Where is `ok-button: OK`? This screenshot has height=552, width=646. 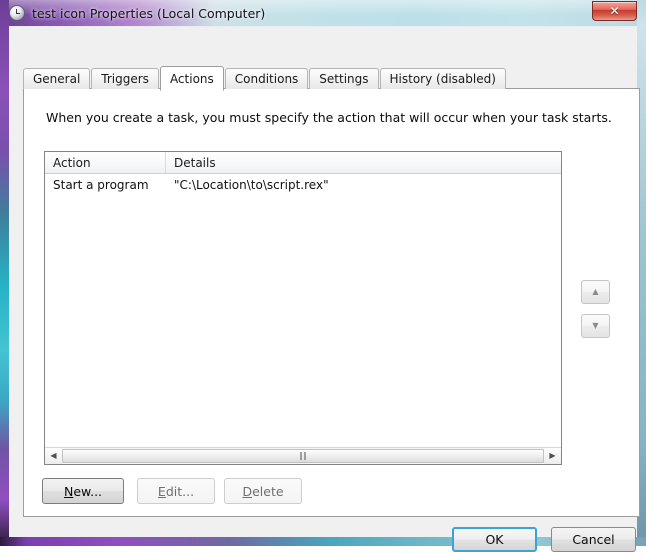
ok-button: OK is located at coordinates (494, 539).